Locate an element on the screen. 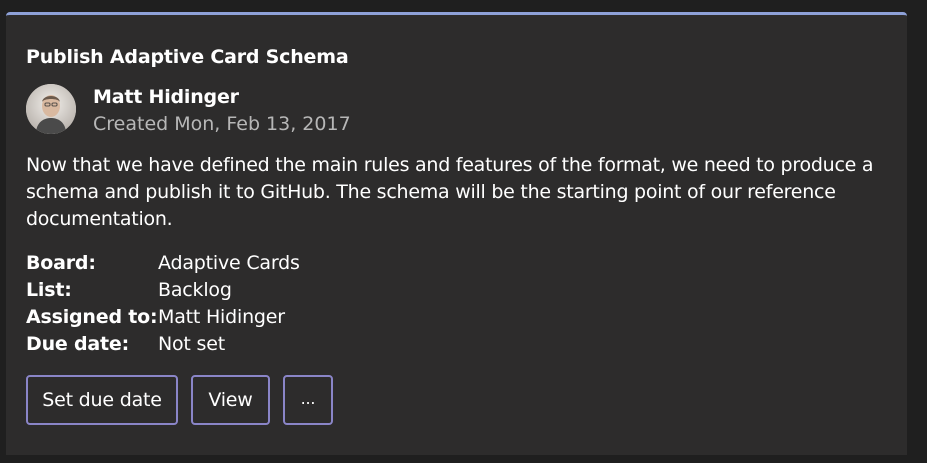 This screenshot has width=927, height=463. fact-value-board: Adaptive Cards is located at coordinates (229, 263).